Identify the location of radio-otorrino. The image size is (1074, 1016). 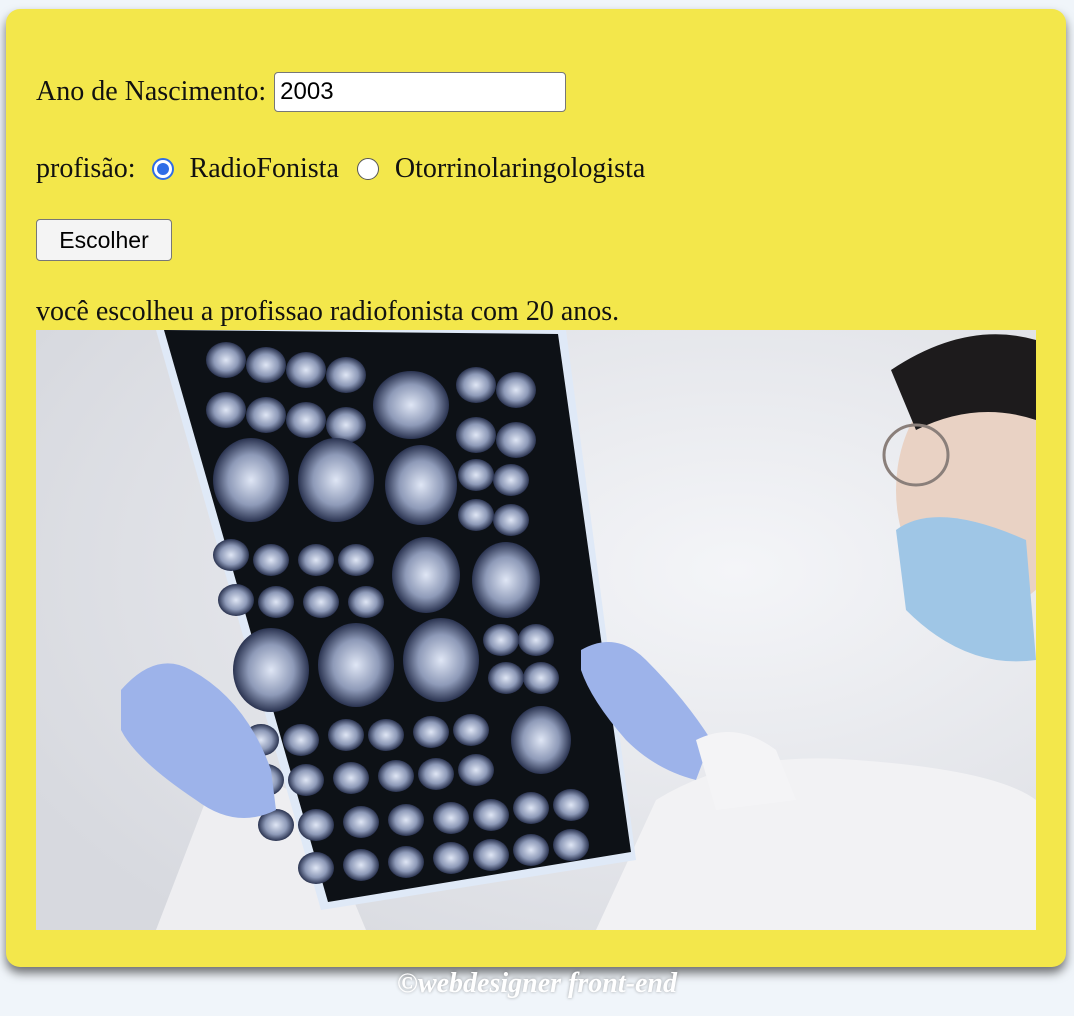
(367, 169).